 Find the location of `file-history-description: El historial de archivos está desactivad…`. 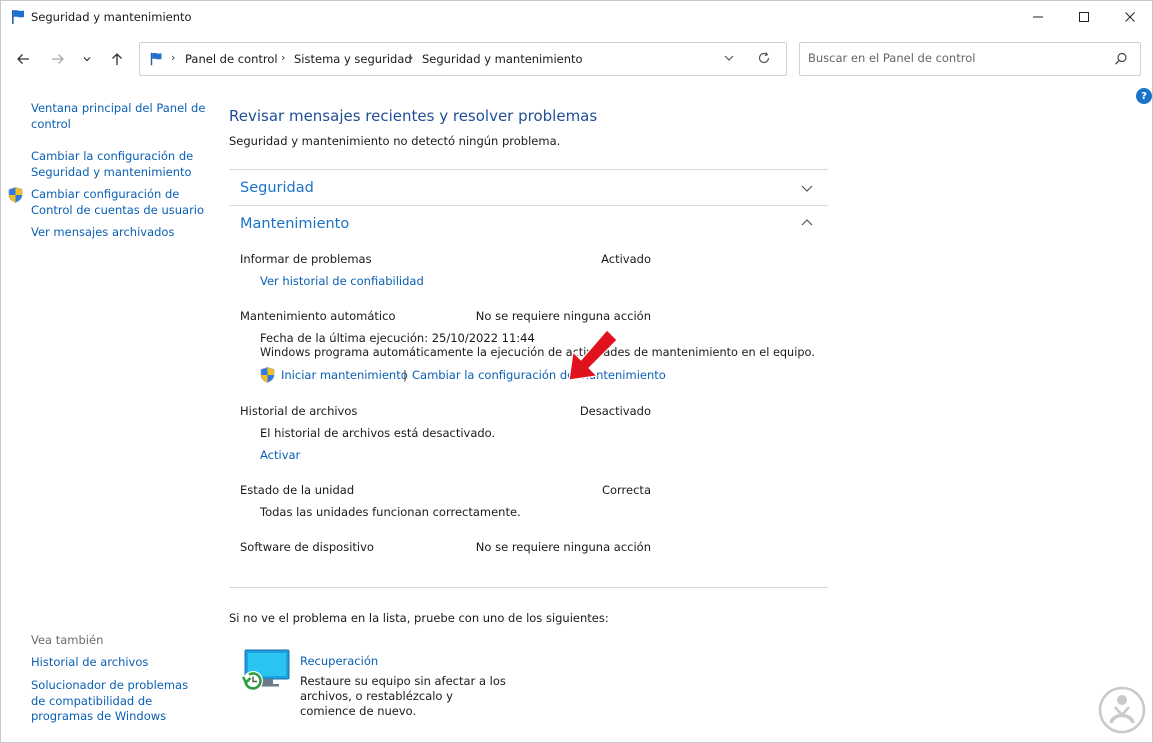

file-history-description: El historial de archivos está desactivad… is located at coordinates (378, 433).